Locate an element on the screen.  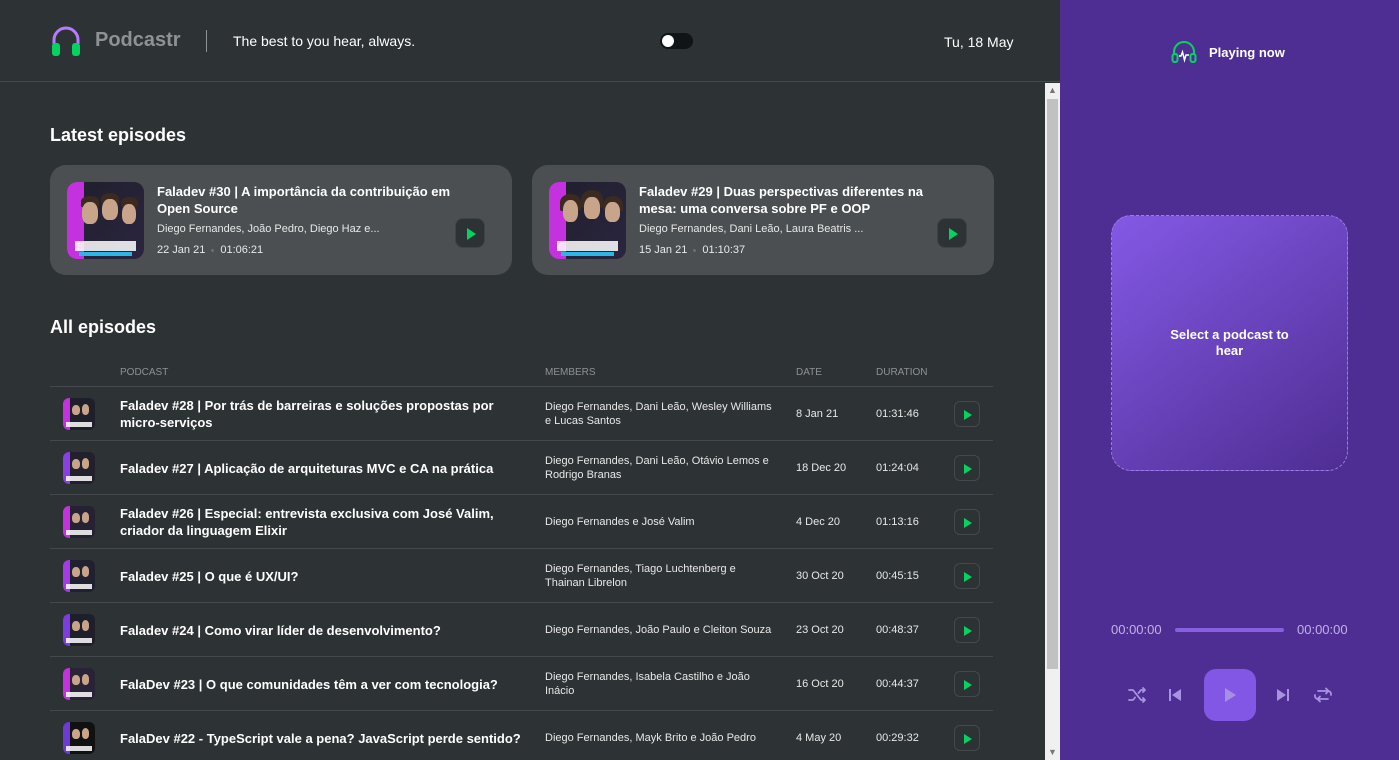
episode-duration: 01:06:21 is located at coordinates (242, 250).